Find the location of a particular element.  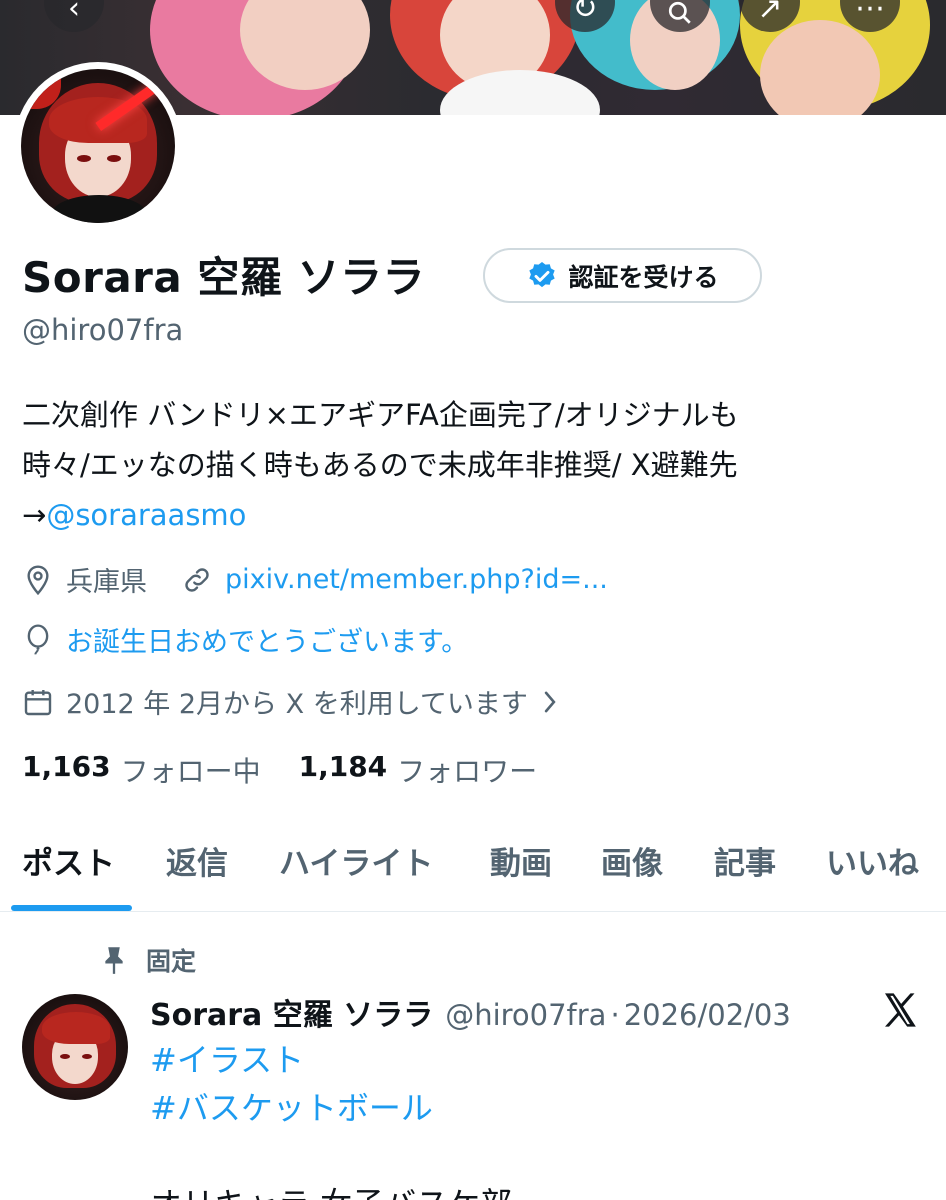

more-icon: ⋯ is located at coordinates (870, 13).